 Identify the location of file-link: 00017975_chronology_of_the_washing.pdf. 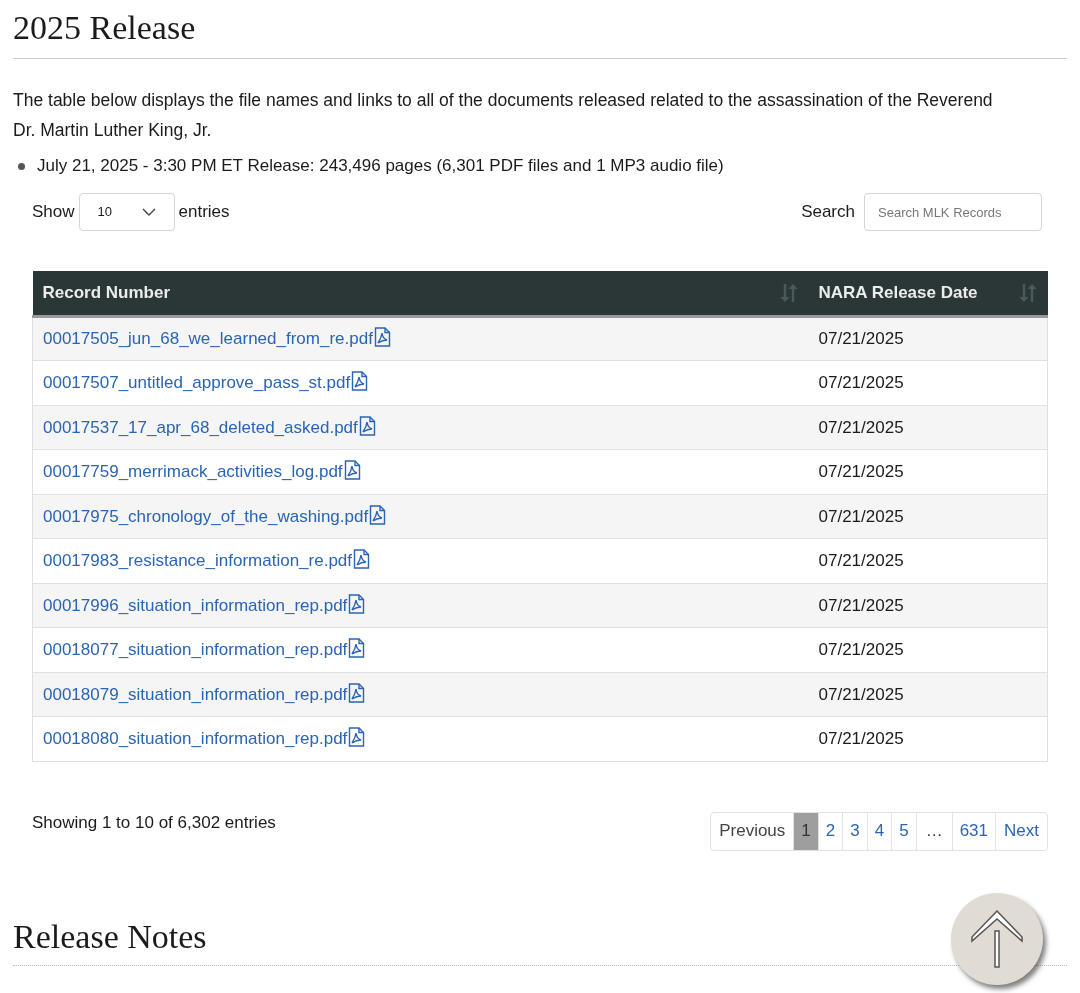
(206, 516).